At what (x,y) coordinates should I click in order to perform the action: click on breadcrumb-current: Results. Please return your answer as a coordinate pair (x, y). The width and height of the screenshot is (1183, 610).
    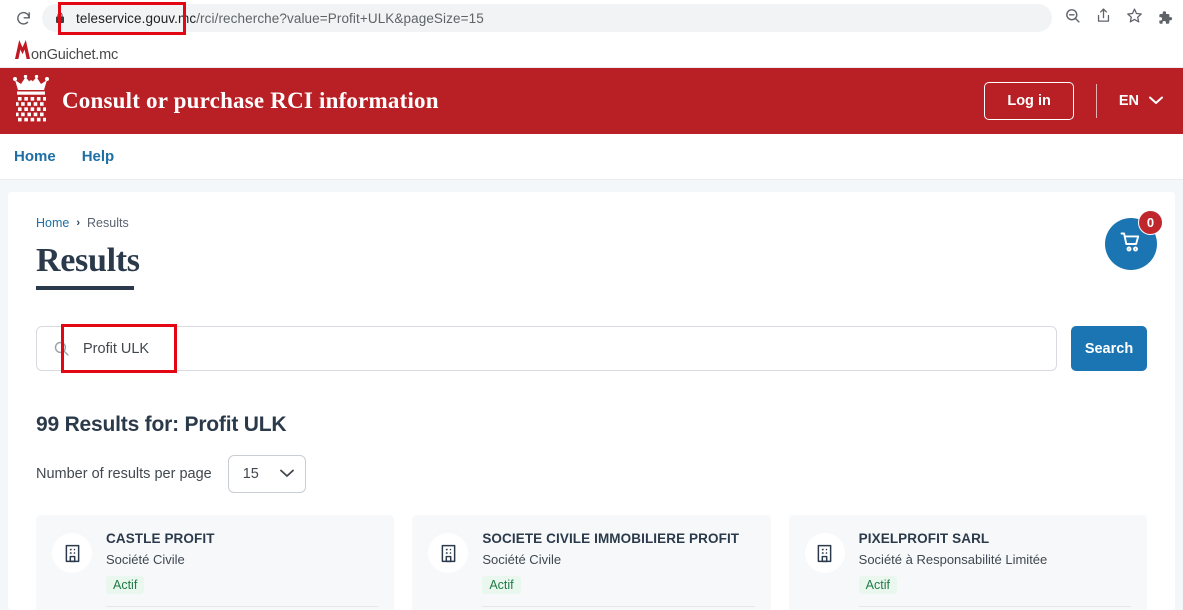
    Looking at the image, I should click on (108, 223).